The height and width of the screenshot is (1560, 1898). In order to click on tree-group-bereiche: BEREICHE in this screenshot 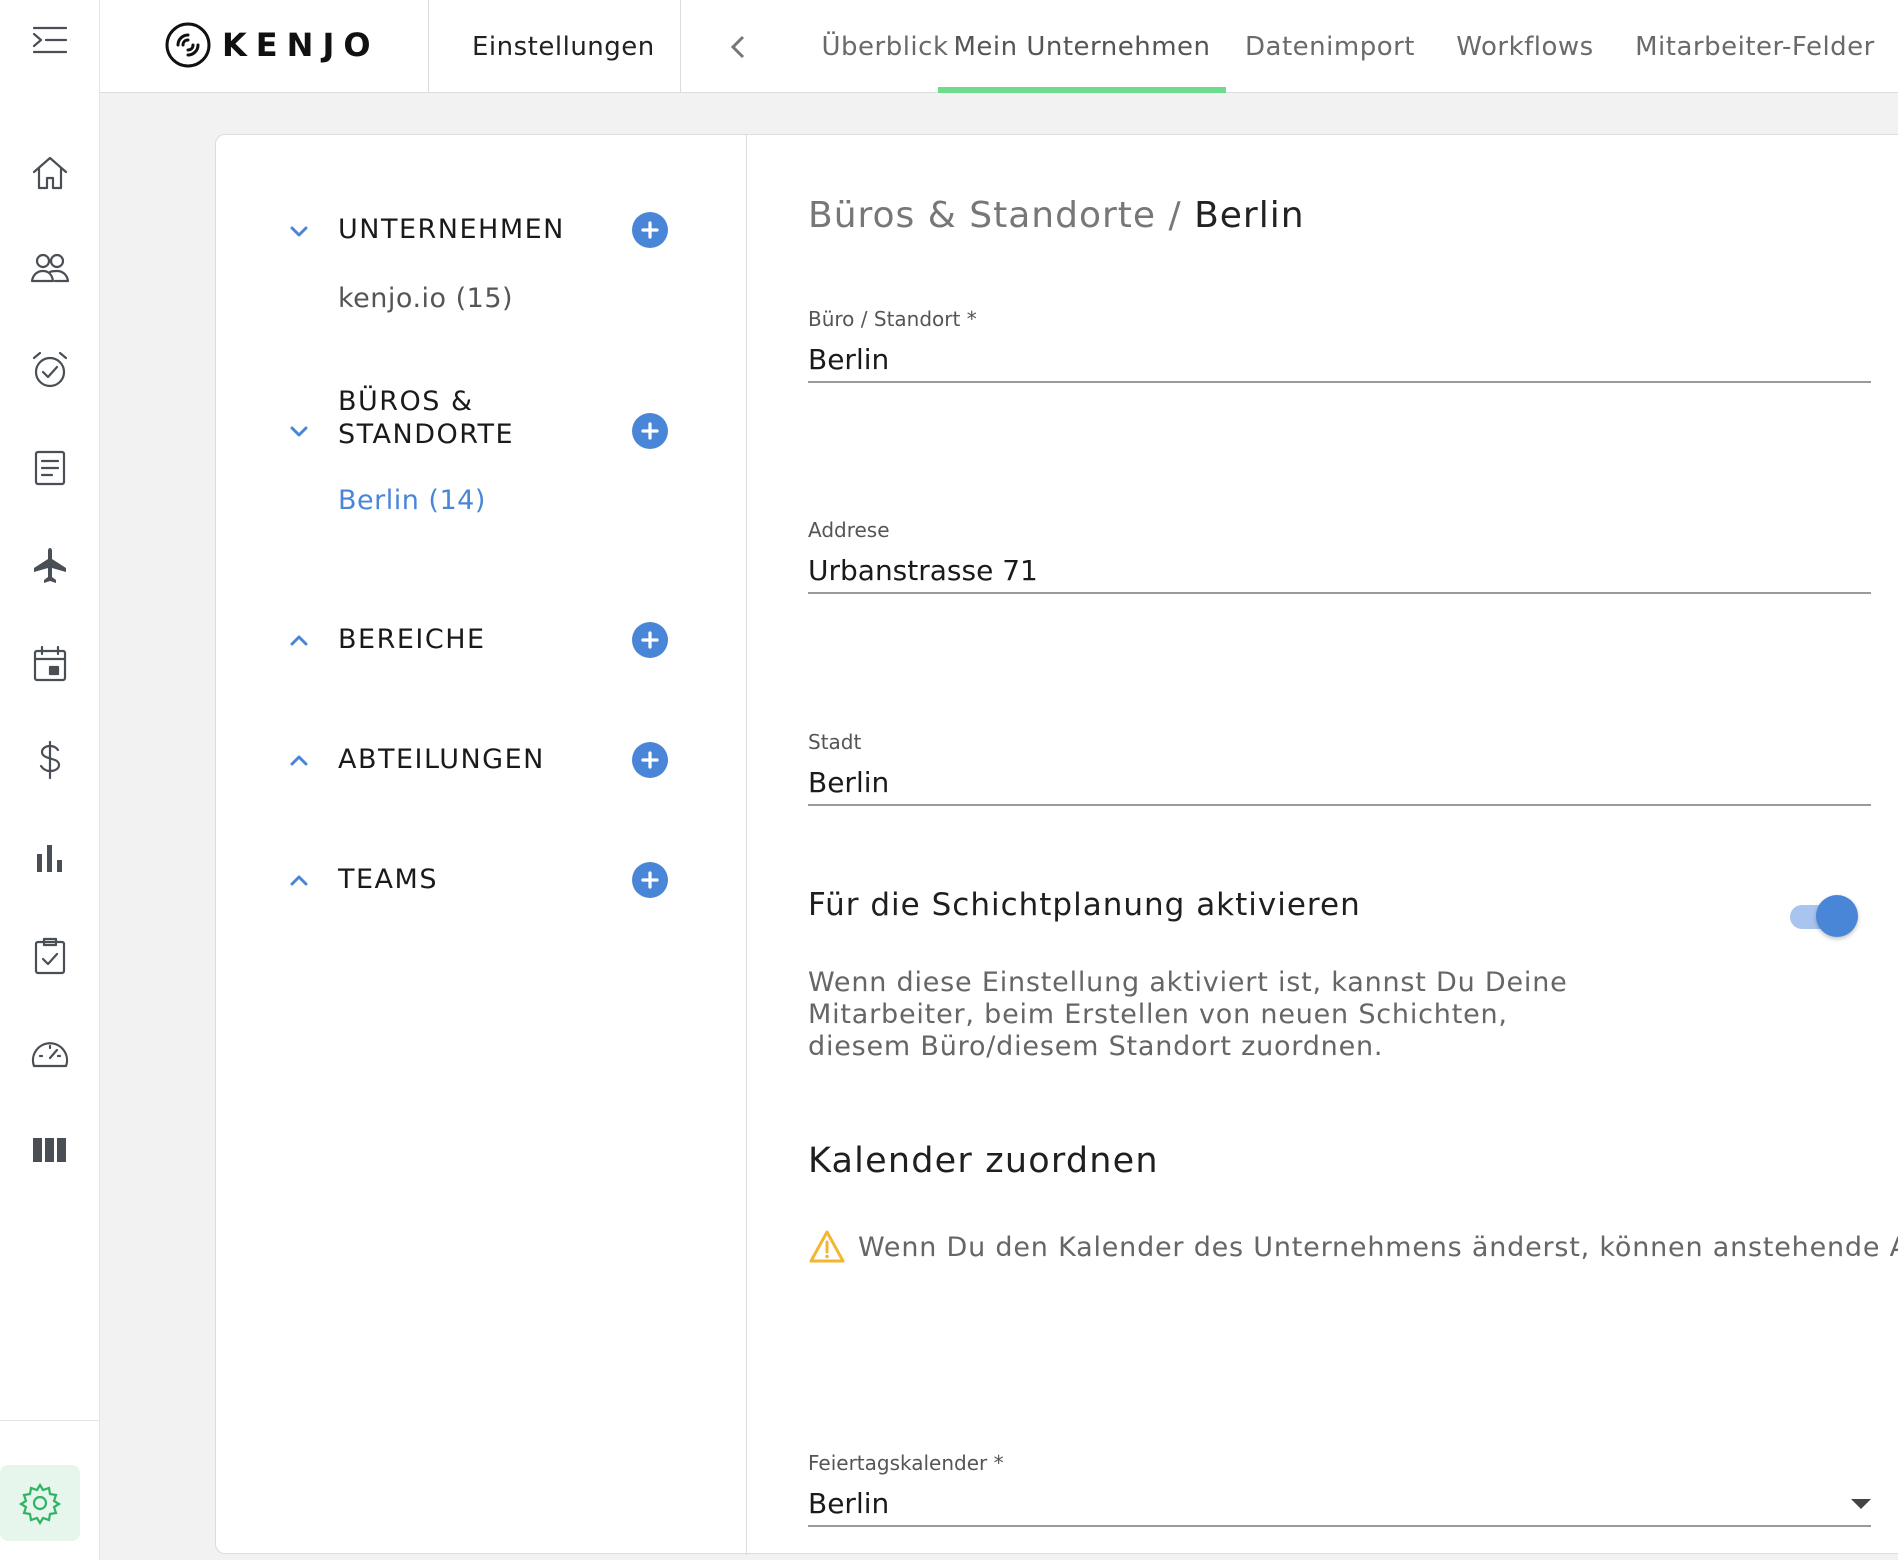, I will do `click(481, 645)`.